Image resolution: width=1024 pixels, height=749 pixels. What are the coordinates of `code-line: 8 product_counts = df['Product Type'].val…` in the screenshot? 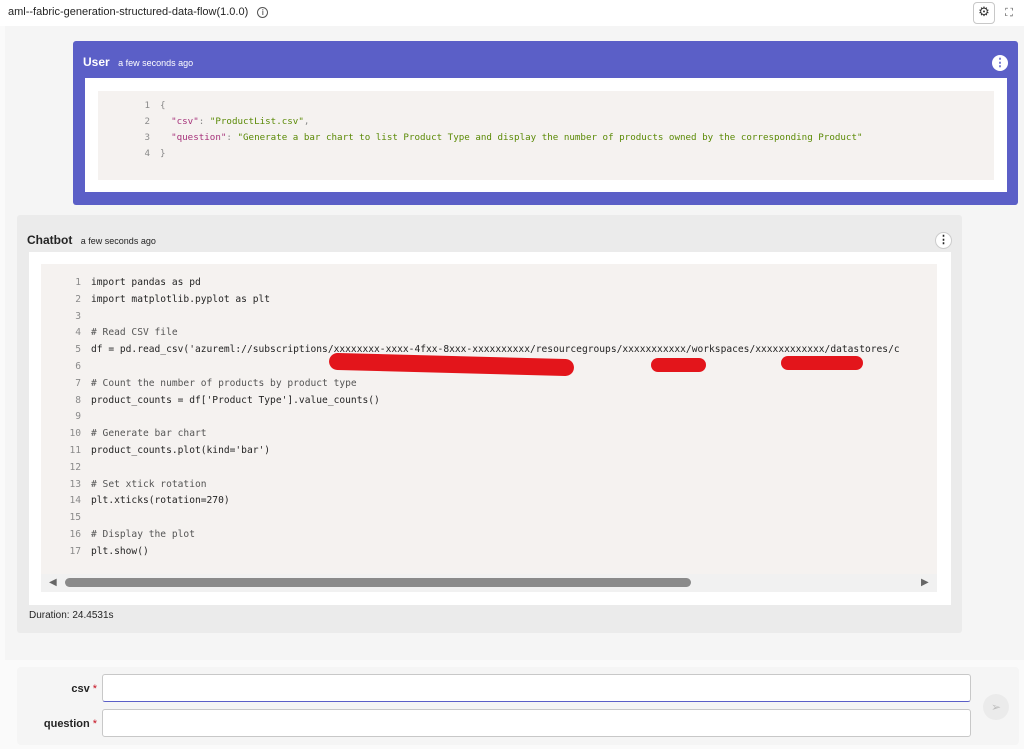 It's located at (489, 401).